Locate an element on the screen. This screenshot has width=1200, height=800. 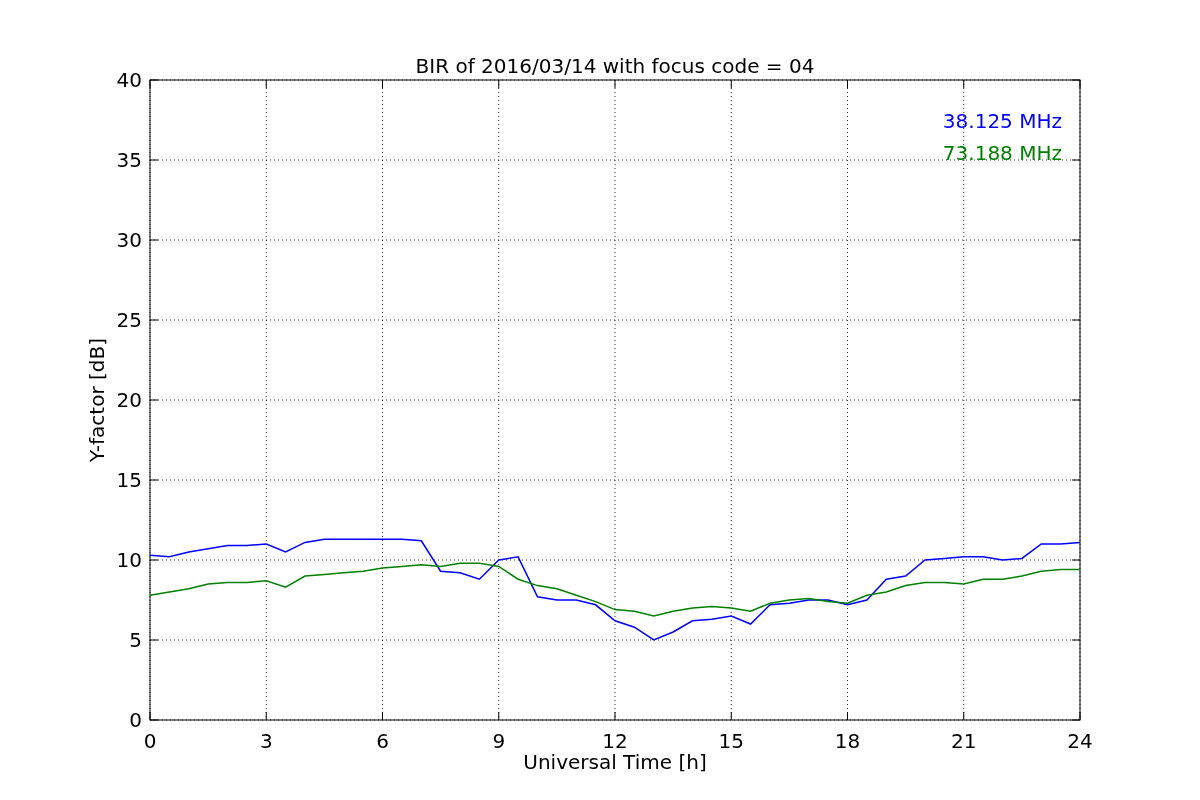
tick-label: 24 is located at coordinates (1080, 741).